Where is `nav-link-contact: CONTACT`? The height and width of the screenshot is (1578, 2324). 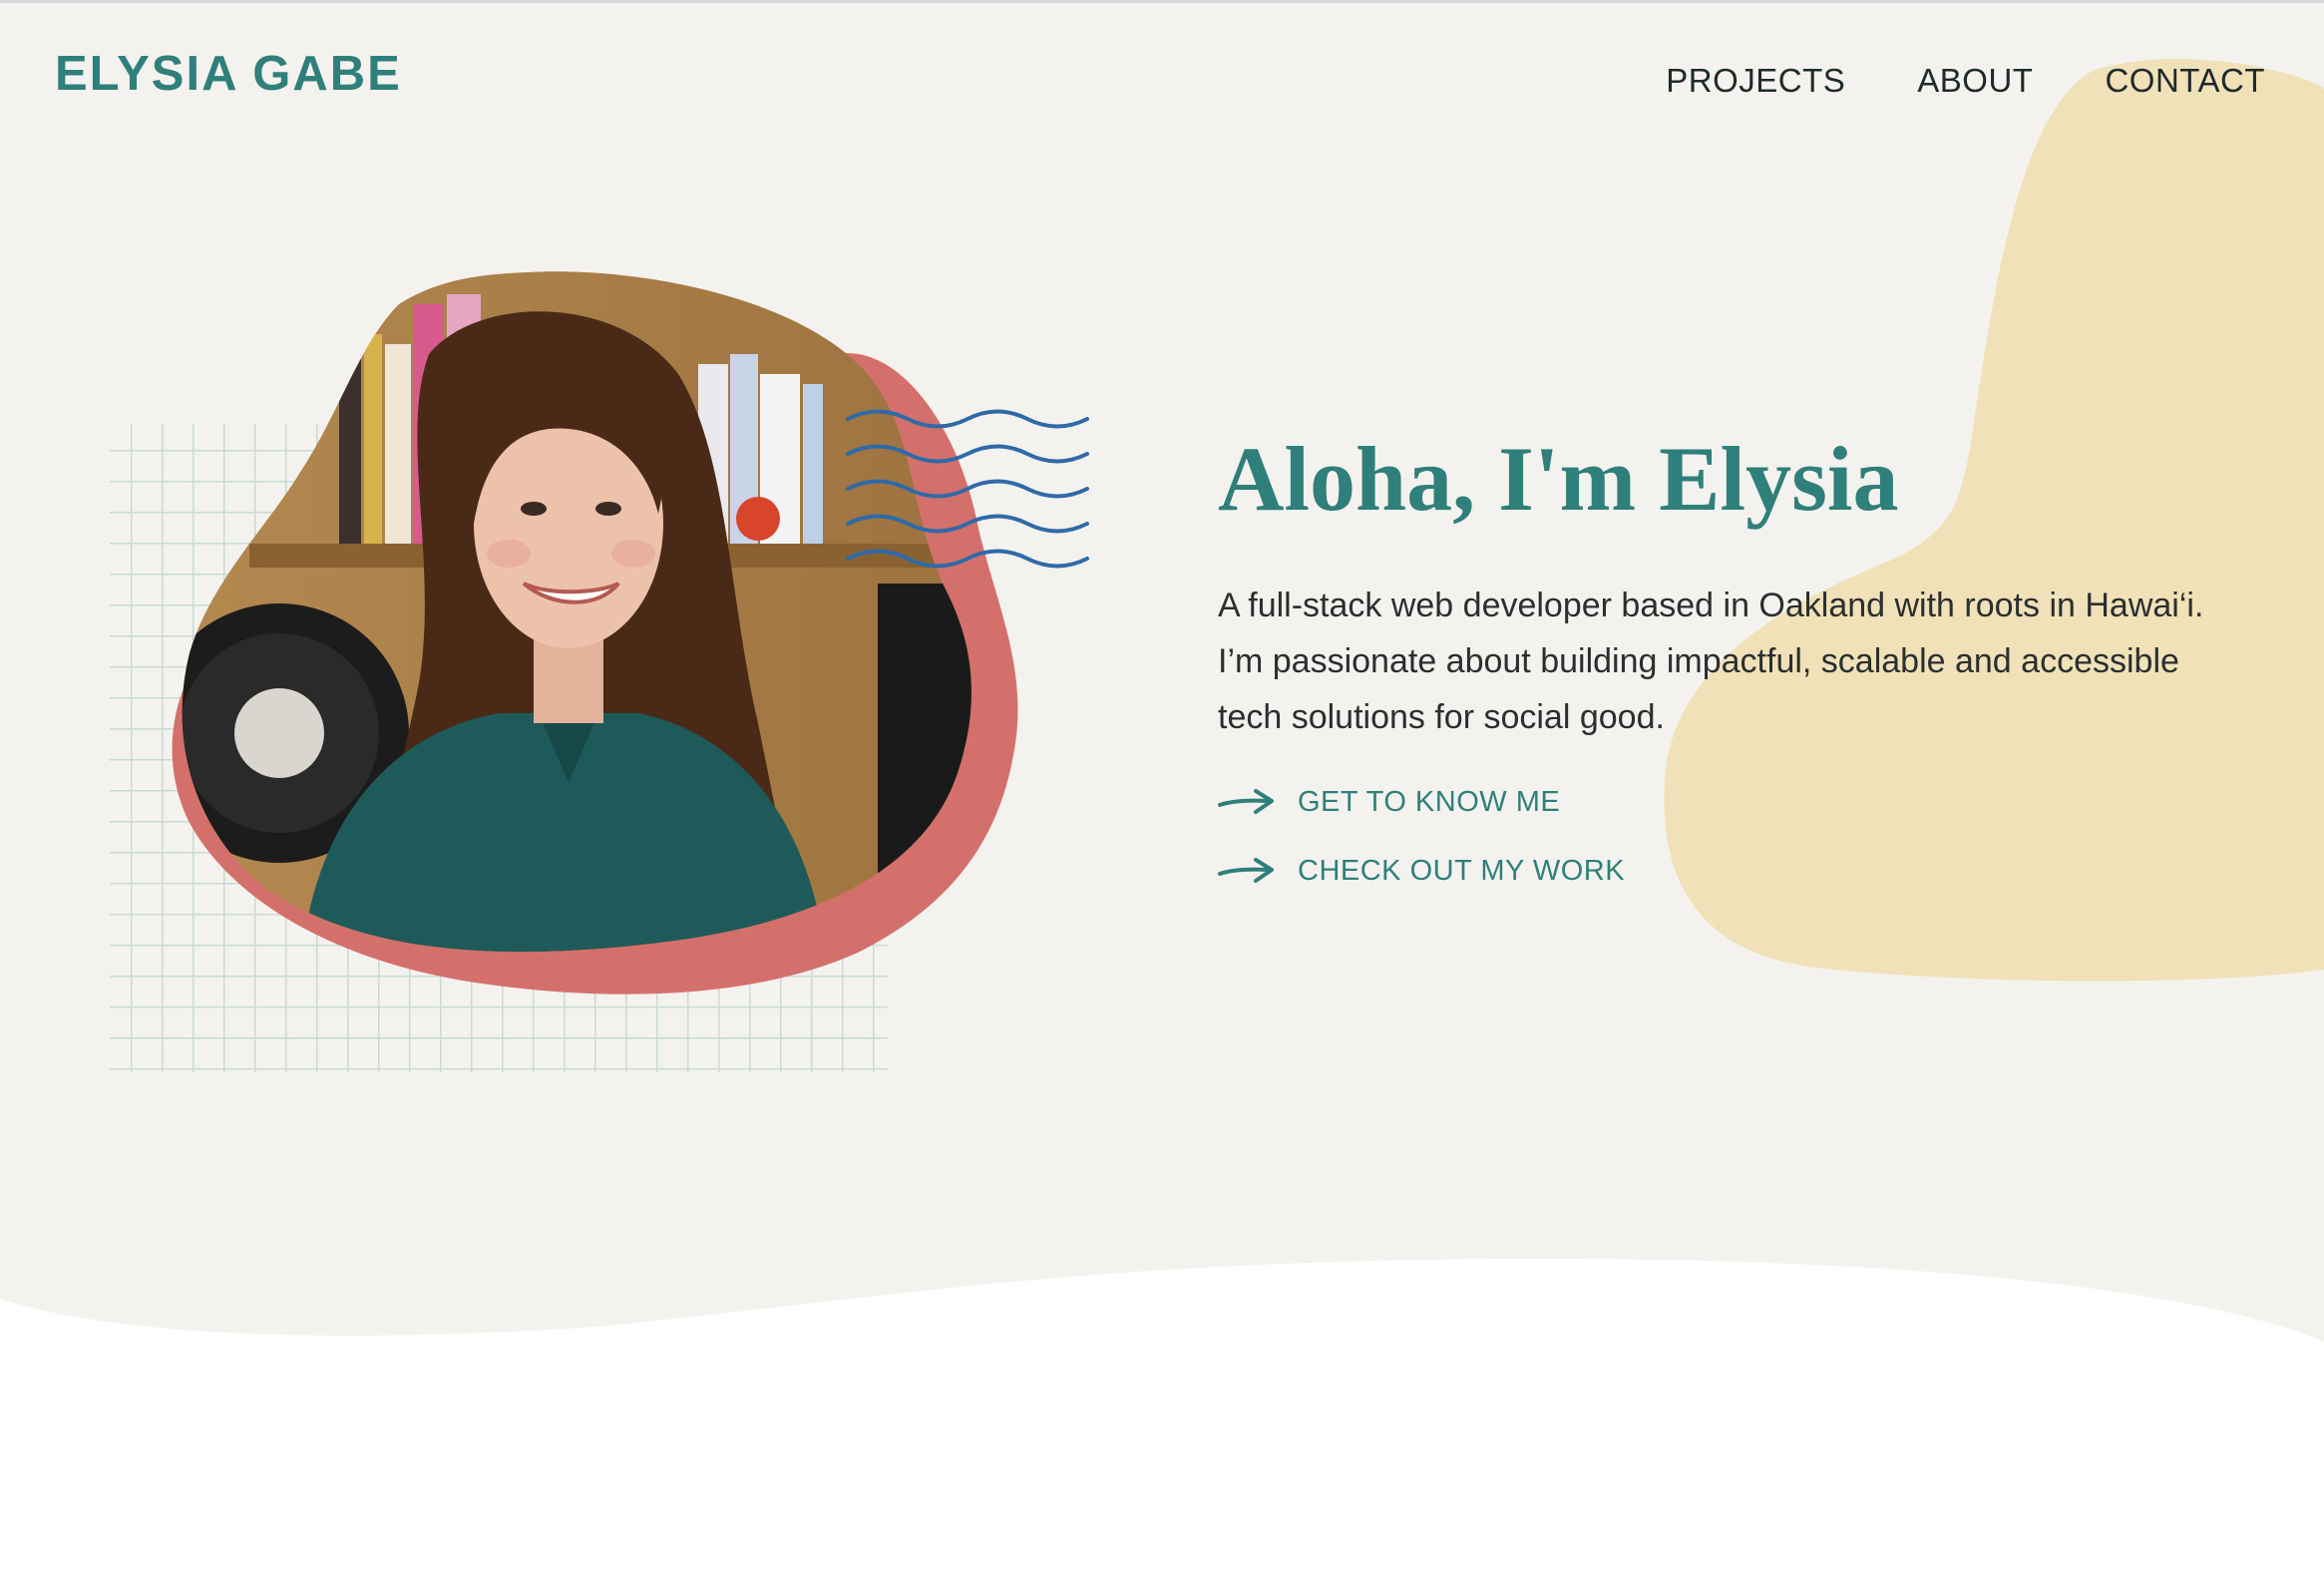 nav-link-contact: CONTACT is located at coordinates (2185, 81).